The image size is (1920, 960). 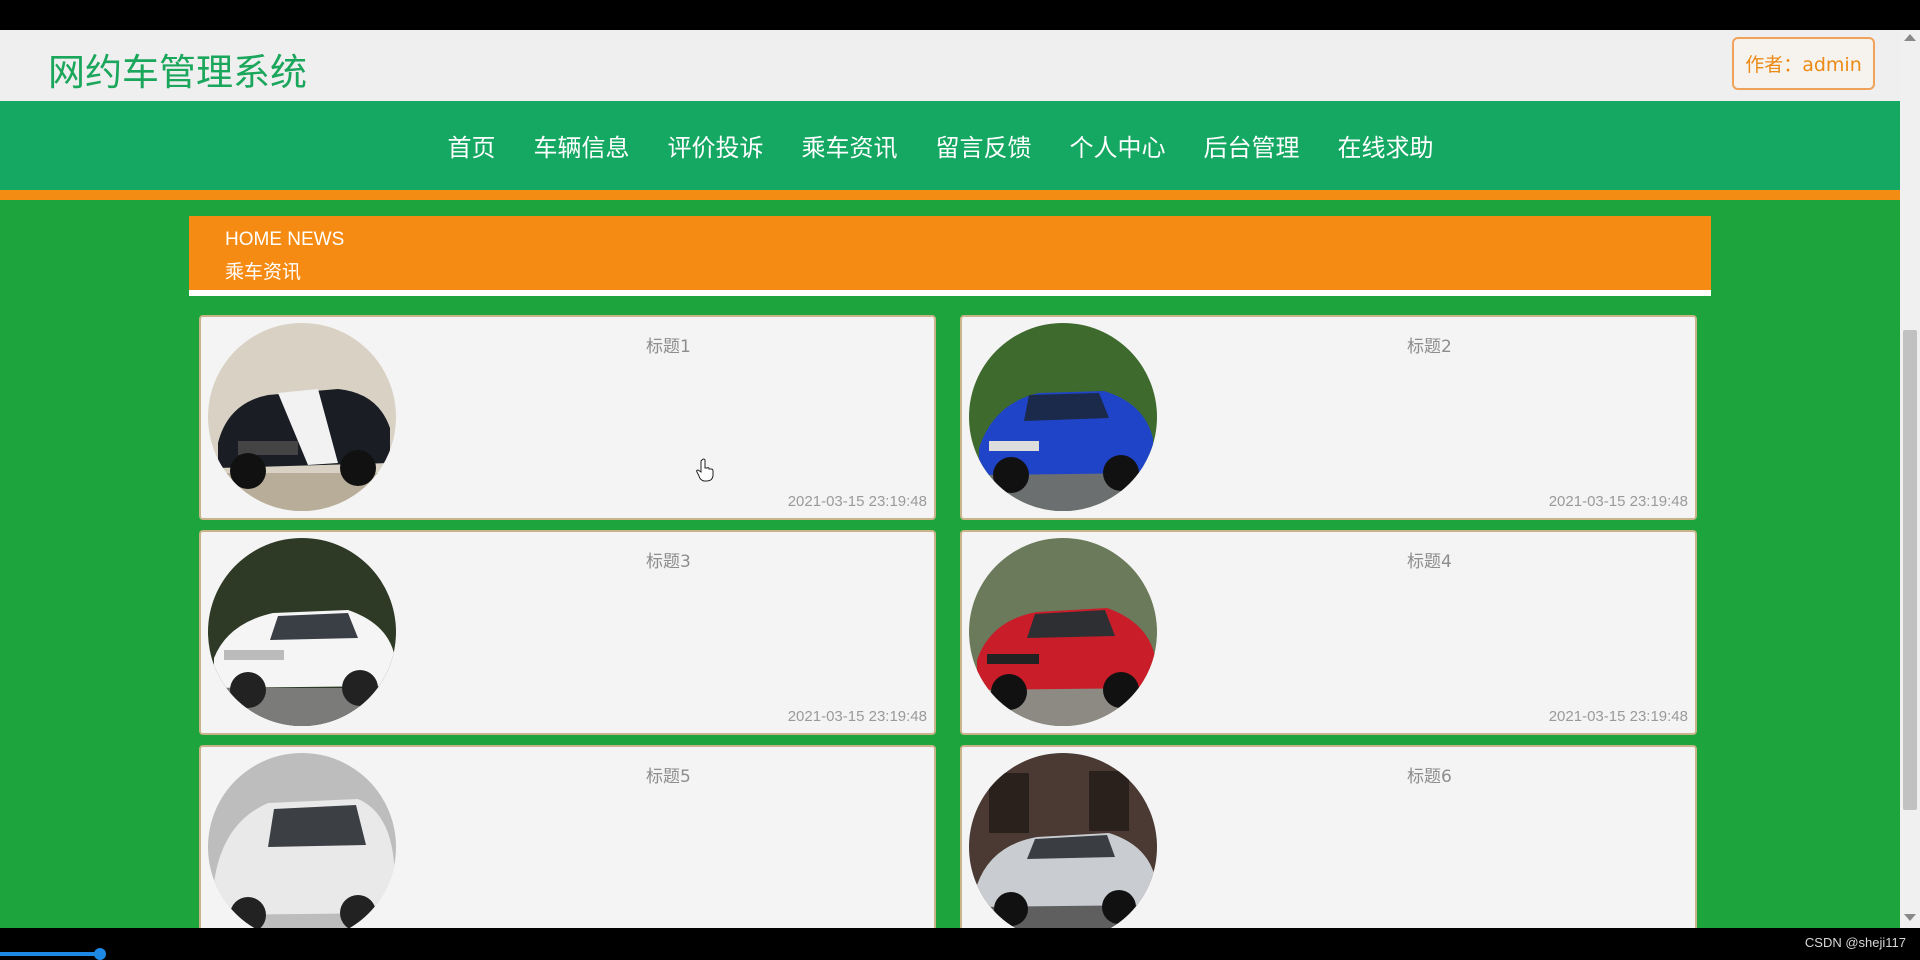 I want to click on news-title: 标题6, so click(x=1429, y=777).